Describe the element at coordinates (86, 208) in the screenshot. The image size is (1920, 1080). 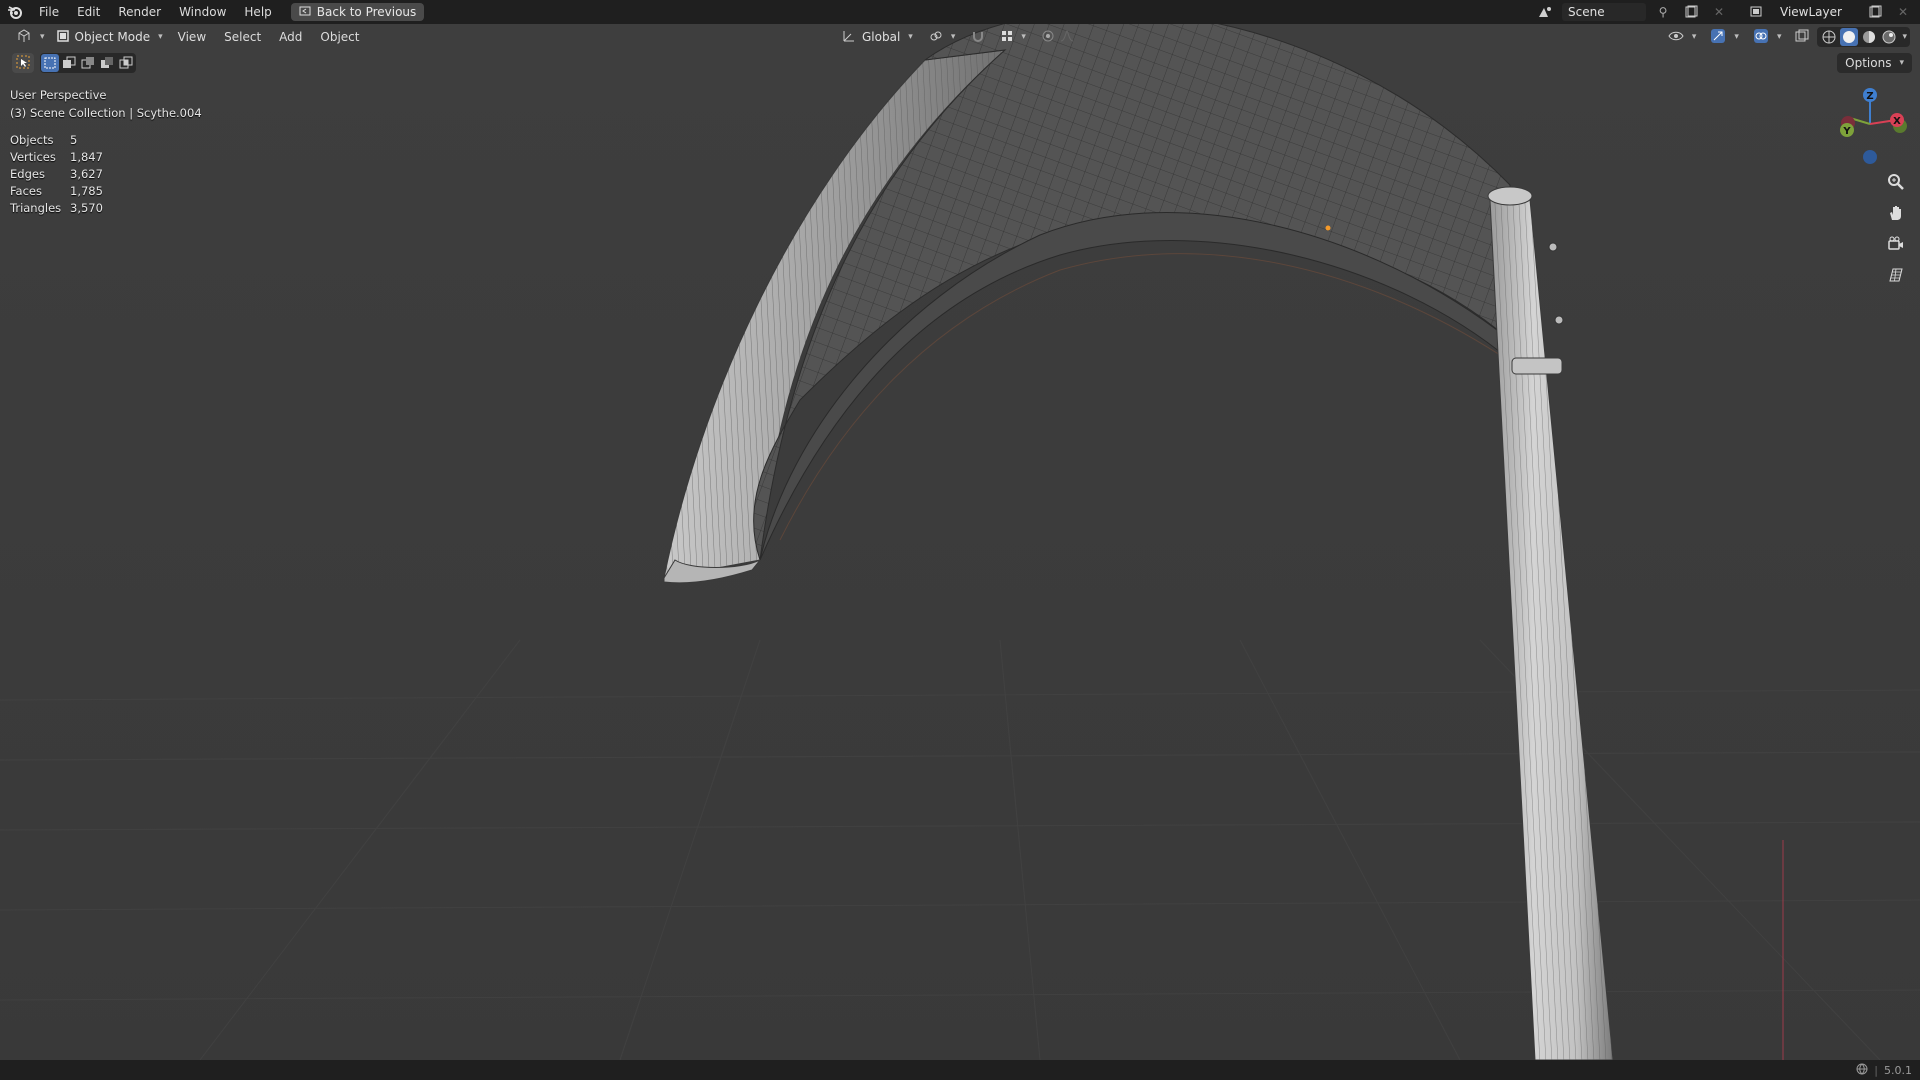
I see `stat-value: 3,570` at that location.